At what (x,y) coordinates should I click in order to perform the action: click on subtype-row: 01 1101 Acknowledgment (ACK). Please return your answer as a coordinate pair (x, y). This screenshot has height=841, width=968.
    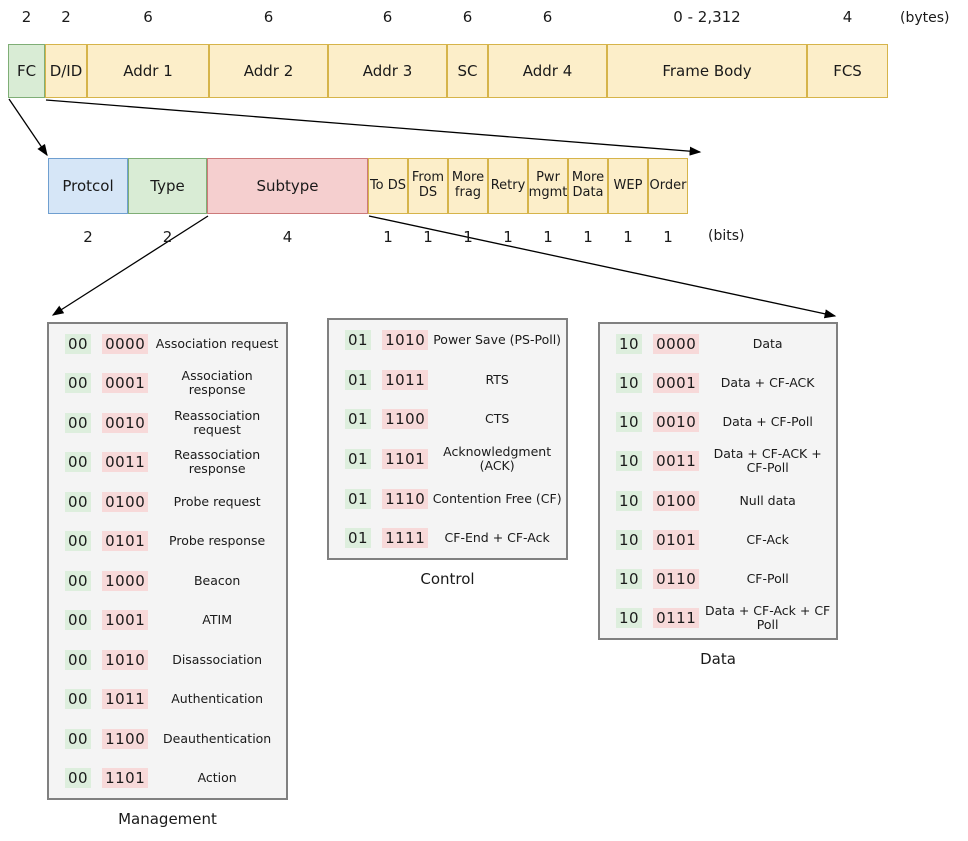
    Looking at the image, I should click on (447, 458).